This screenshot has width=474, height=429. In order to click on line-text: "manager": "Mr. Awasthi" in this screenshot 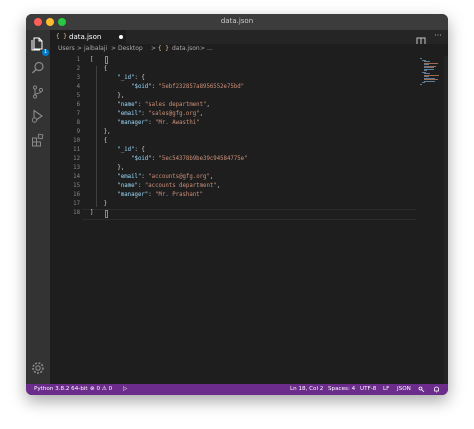, I will do `click(158, 123)`.